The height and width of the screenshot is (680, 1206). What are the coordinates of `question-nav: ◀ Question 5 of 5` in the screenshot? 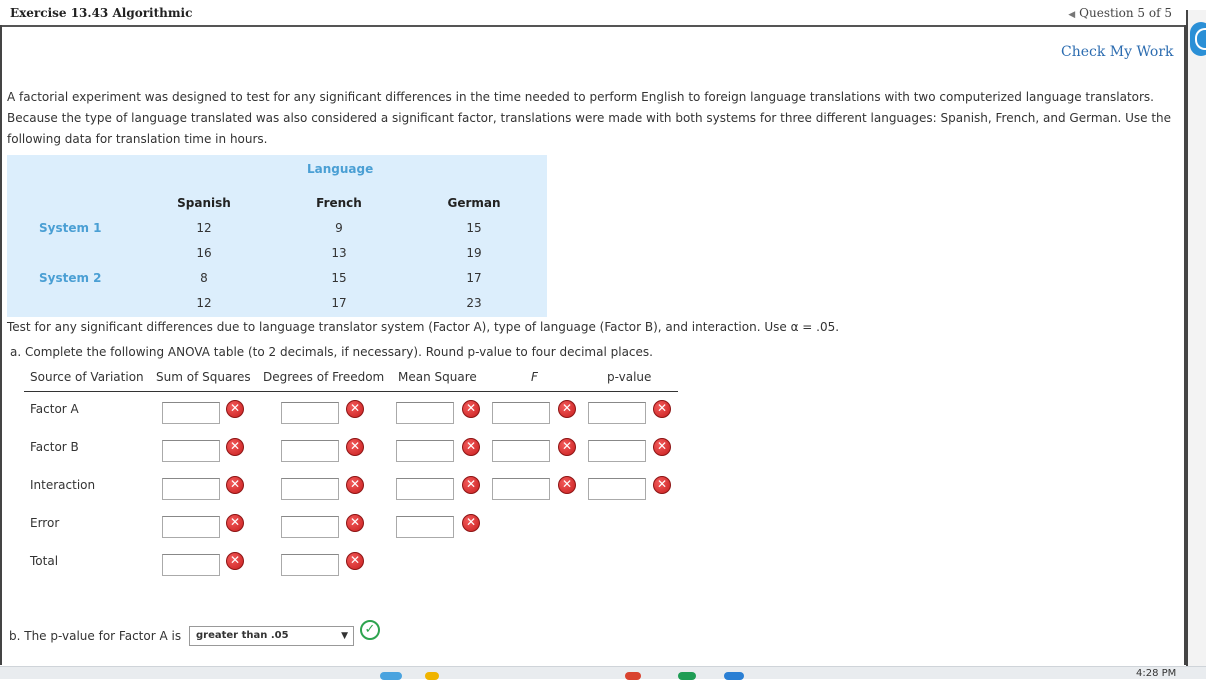 It's located at (1120, 13).